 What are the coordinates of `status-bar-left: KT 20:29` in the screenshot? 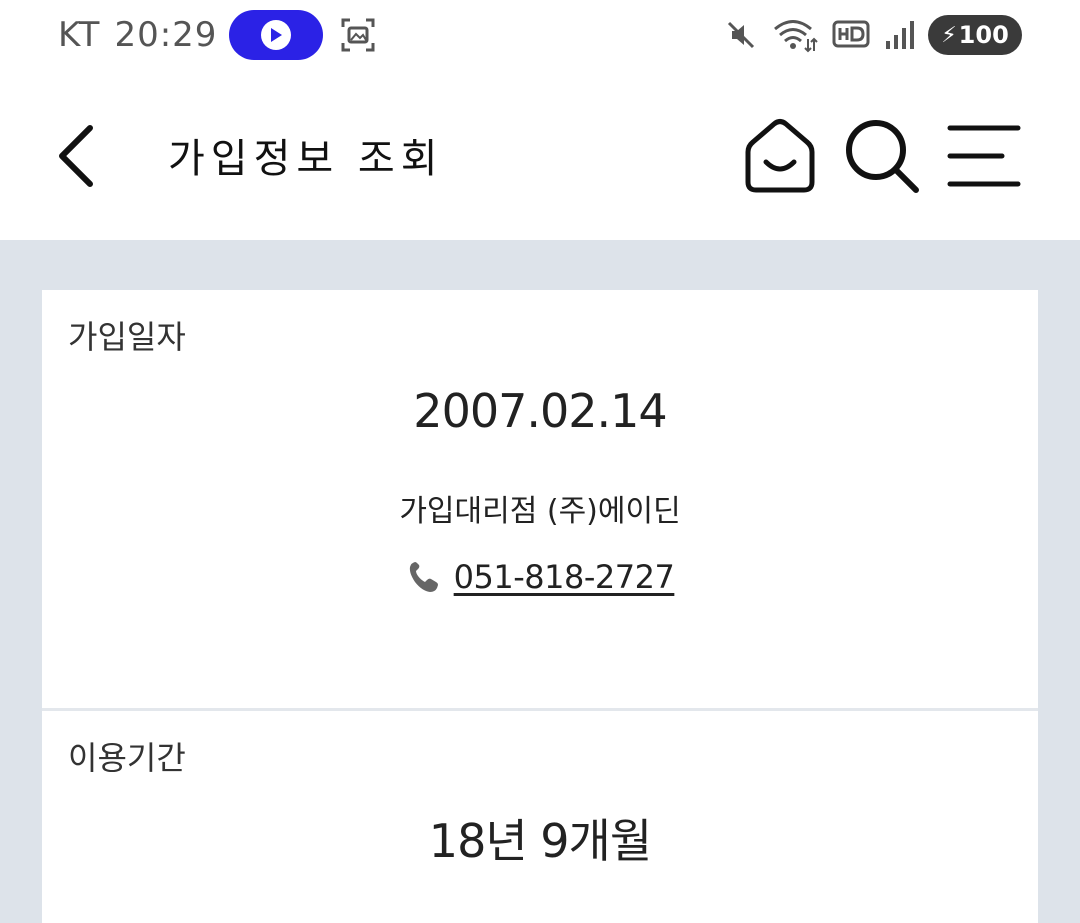 It's located at (217, 35).